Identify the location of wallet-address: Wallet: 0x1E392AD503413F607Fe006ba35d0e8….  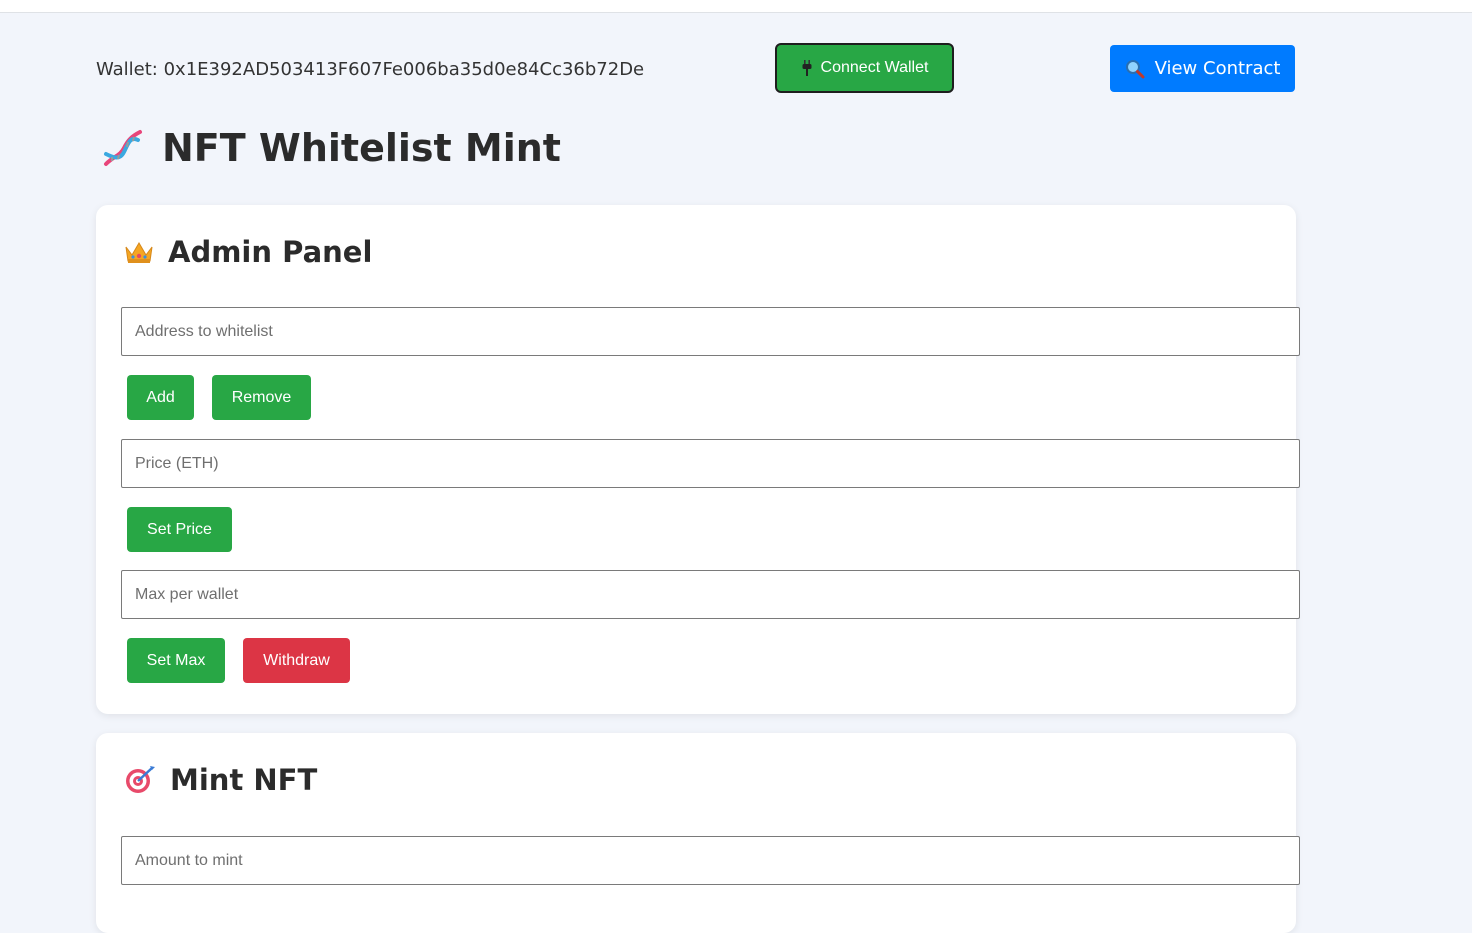
(370, 69).